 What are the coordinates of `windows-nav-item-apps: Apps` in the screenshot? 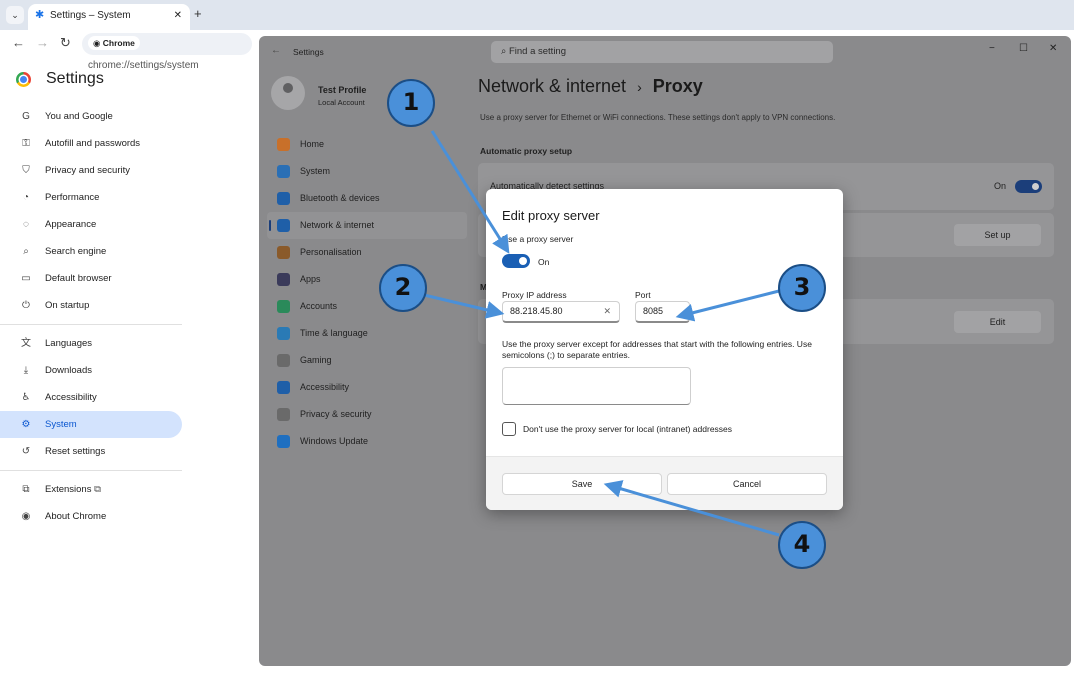 It's located at (367, 279).